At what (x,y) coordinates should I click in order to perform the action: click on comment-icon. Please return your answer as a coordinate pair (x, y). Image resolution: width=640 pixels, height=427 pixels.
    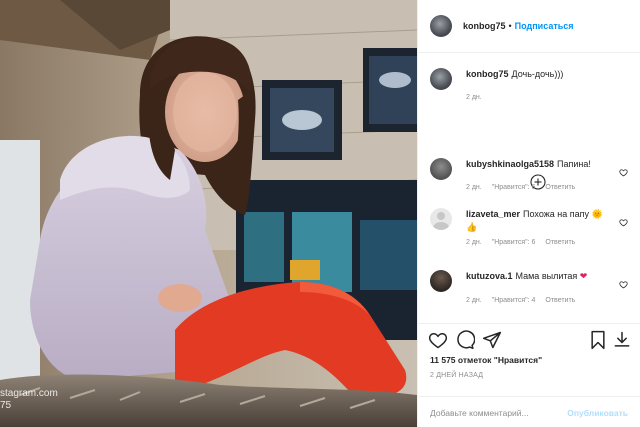
    Looking at the image, I should click on (465, 340).